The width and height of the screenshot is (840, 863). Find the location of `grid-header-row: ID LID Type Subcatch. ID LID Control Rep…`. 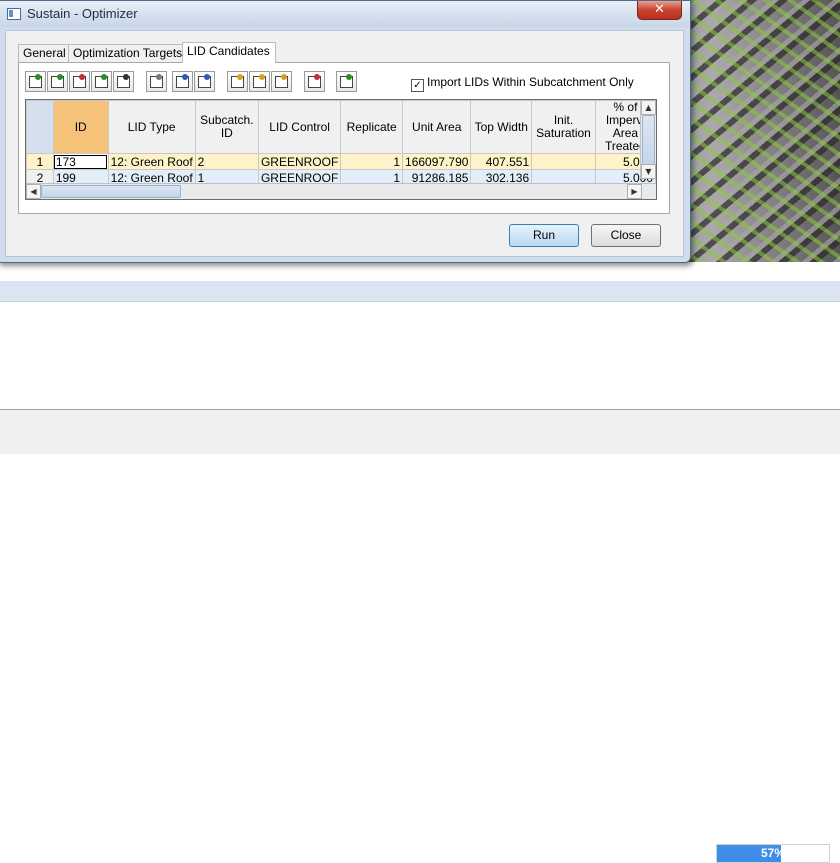

grid-header-row: ID LID Type Subcatch. ID LID Control Rep… is located at coordinates (341, 127).